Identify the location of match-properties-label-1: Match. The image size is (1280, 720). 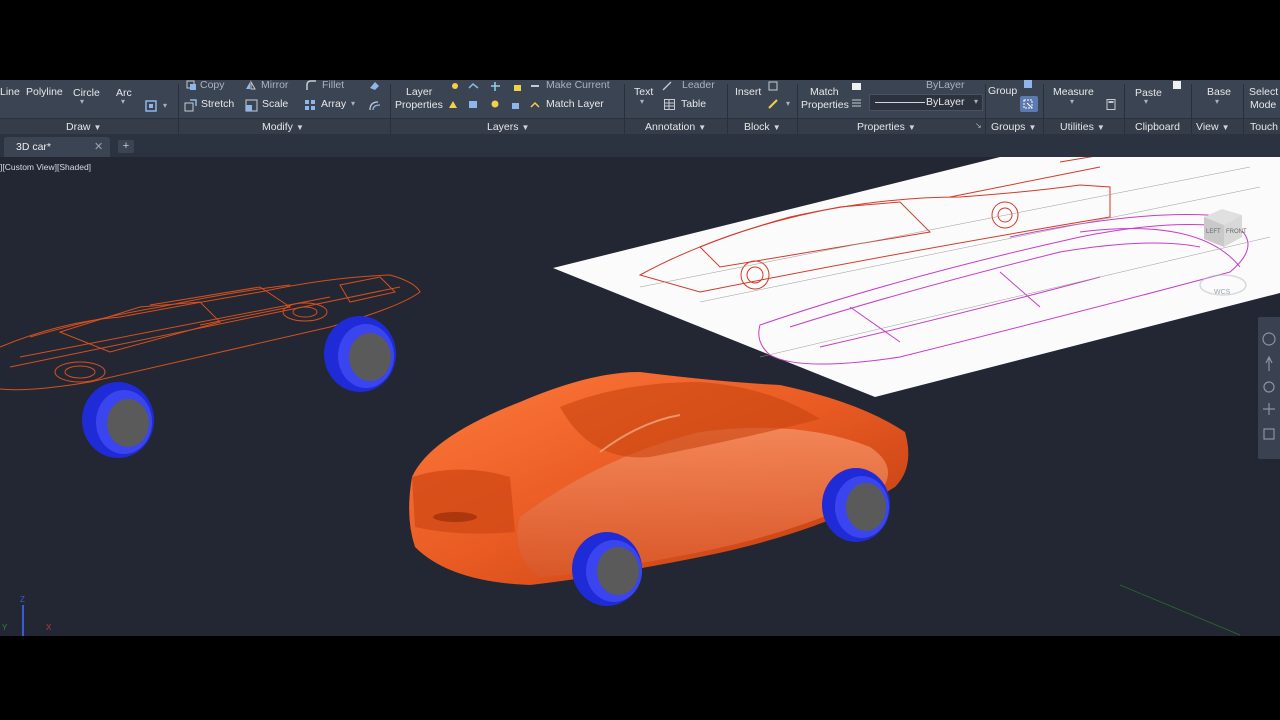
(824, 92).